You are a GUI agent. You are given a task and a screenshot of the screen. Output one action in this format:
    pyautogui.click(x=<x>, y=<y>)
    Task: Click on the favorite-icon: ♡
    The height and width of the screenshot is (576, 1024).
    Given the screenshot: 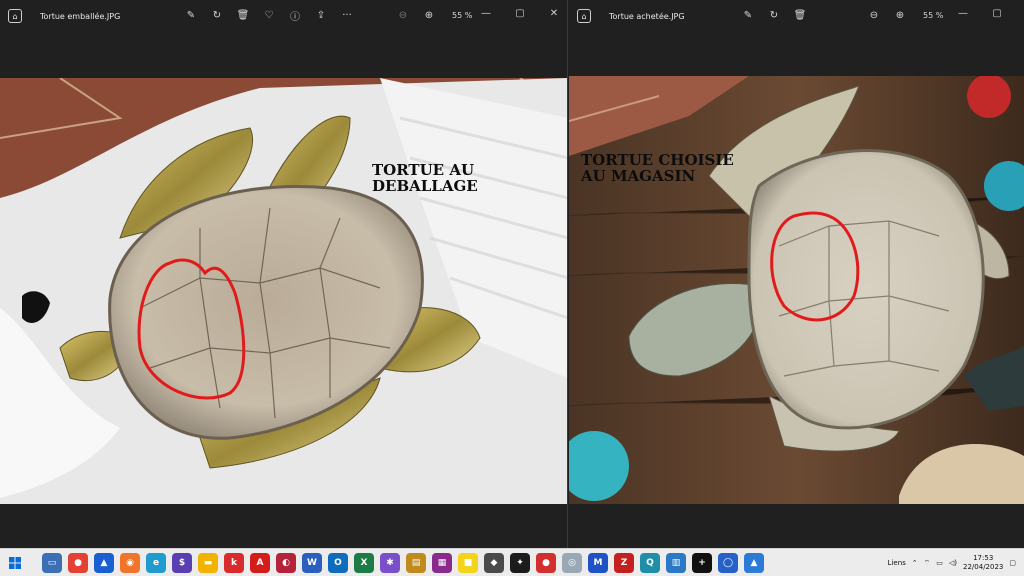 What is the action you would take?
    pyautogui.click(x=269, y=15)
    